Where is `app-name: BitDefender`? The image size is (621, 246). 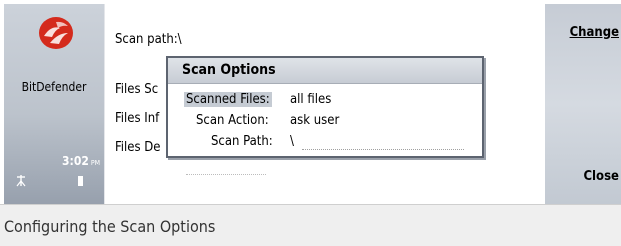
app-name: BitDefender is located at coordinates (54, 87).